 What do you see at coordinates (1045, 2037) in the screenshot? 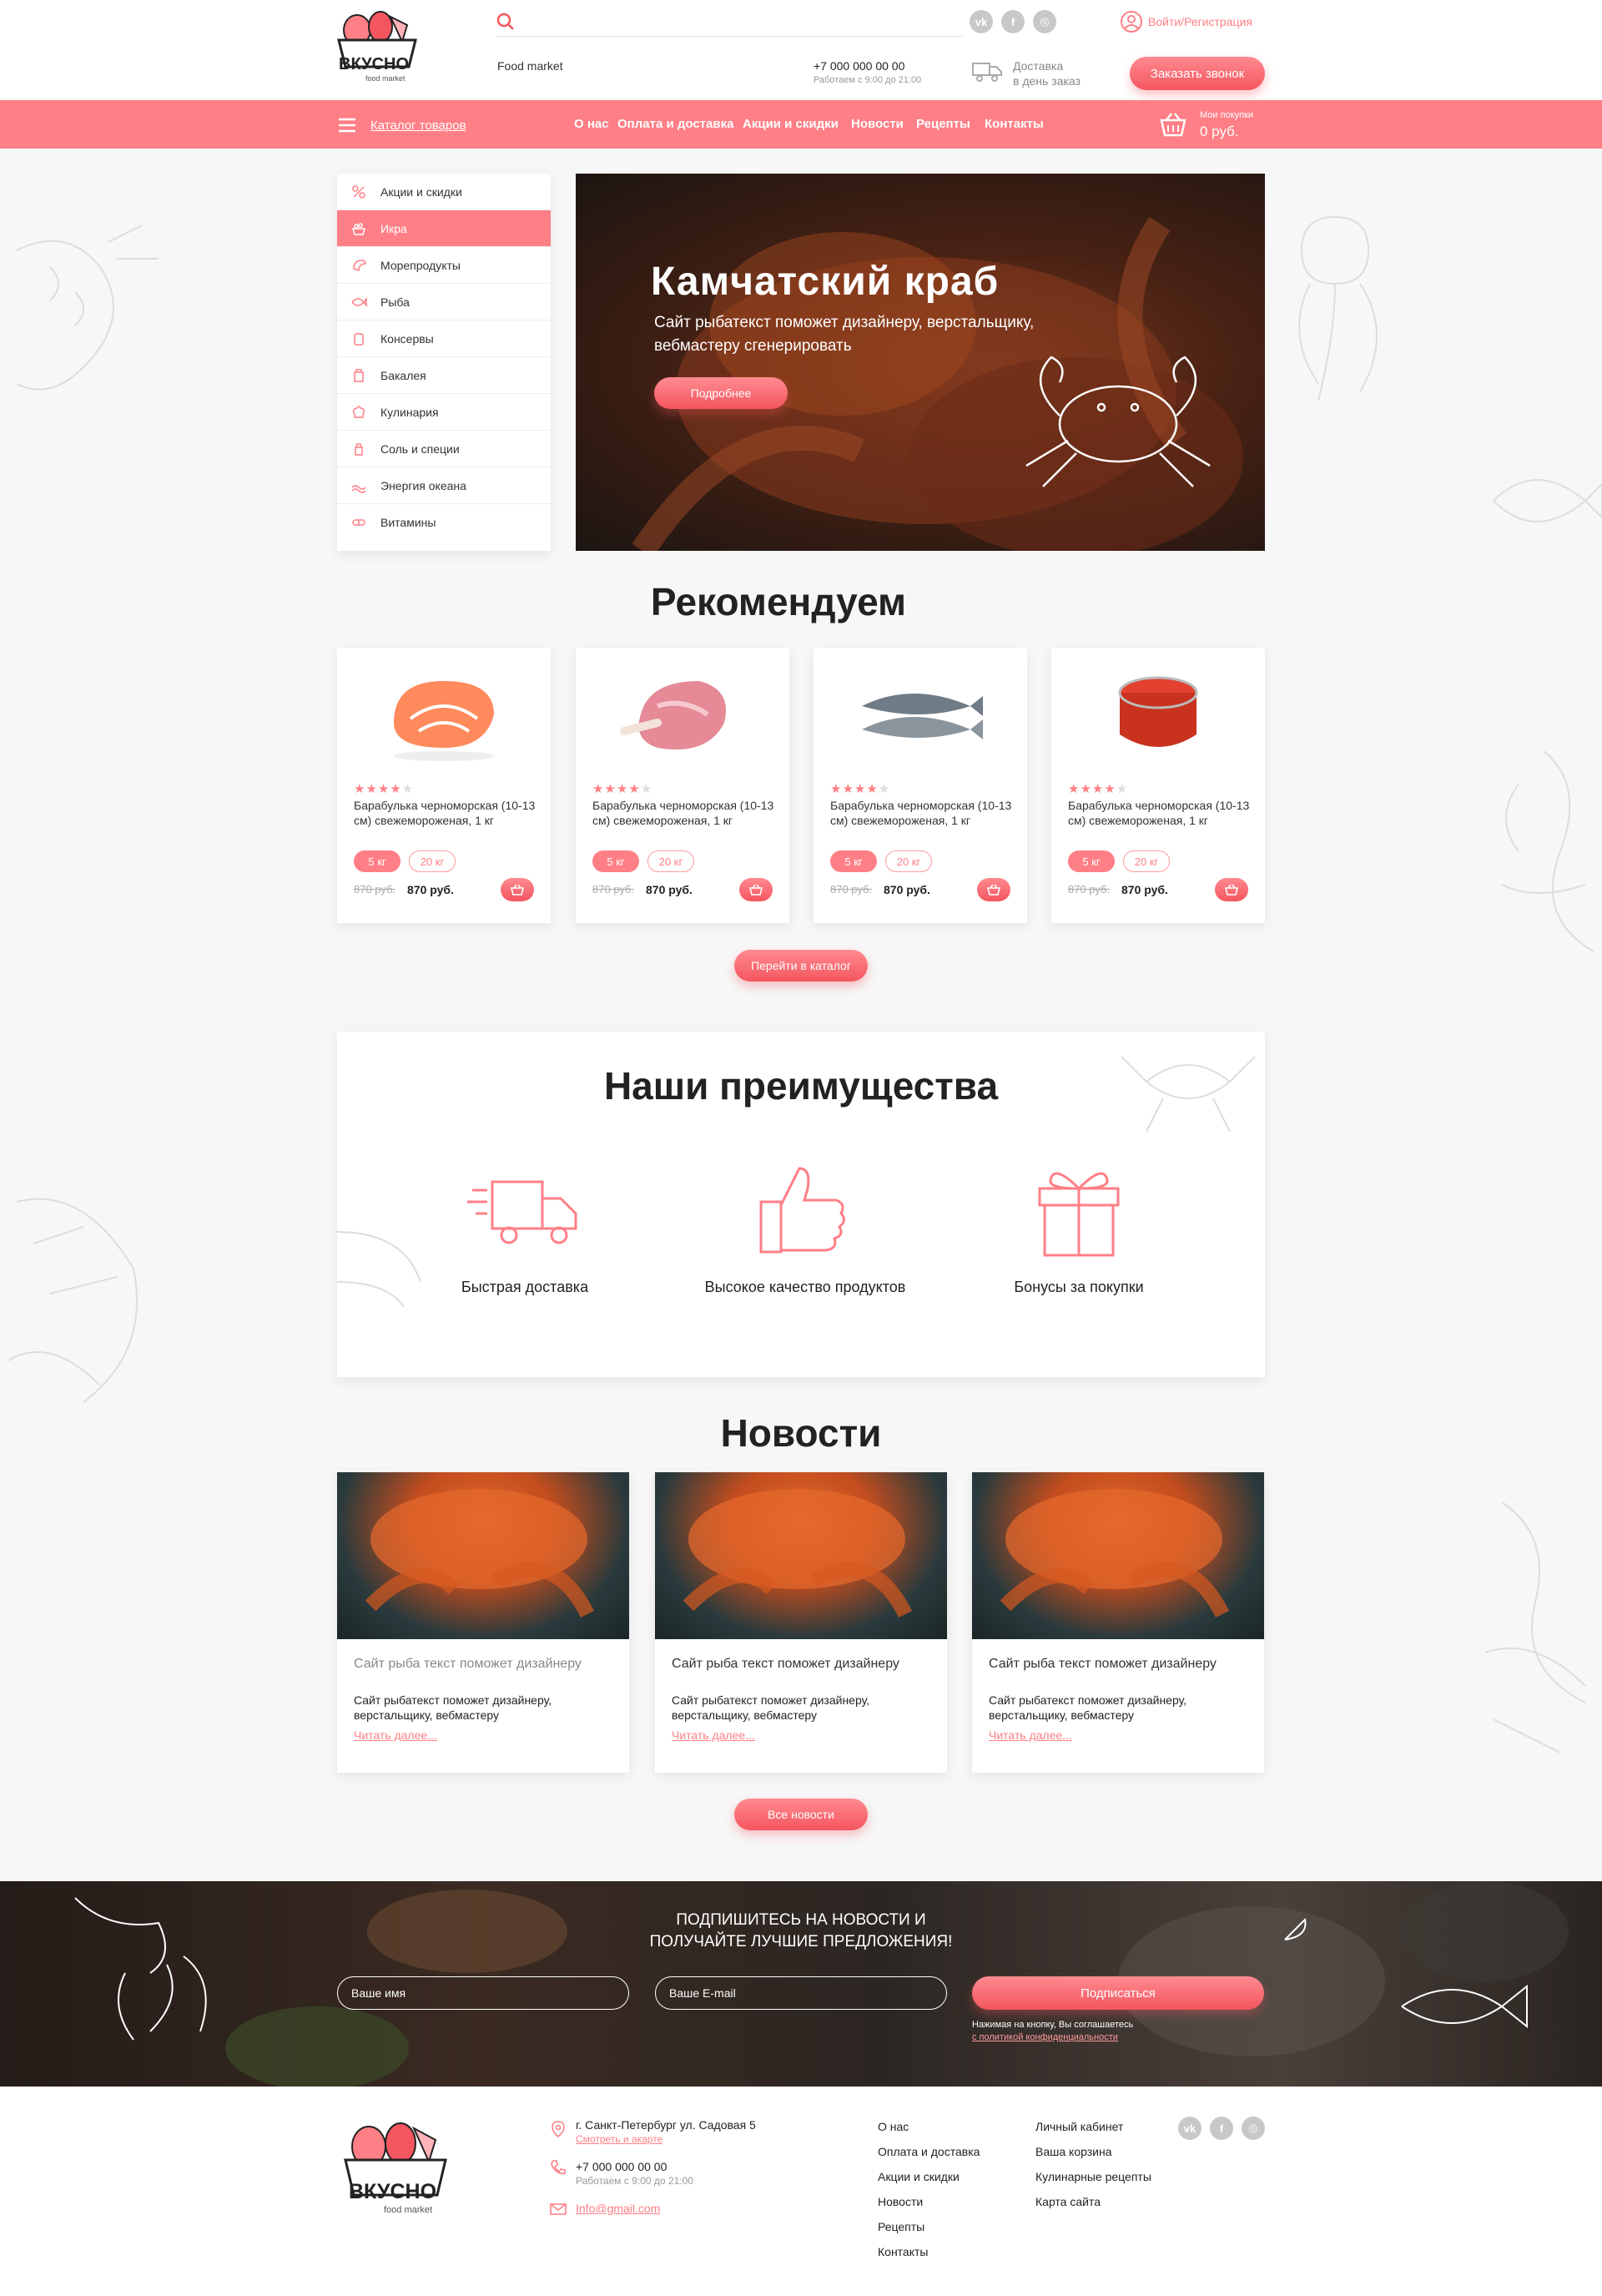
I see `privacy-policy-link: с политикой конфиденциальности` at bounding box center [1045, 2037].